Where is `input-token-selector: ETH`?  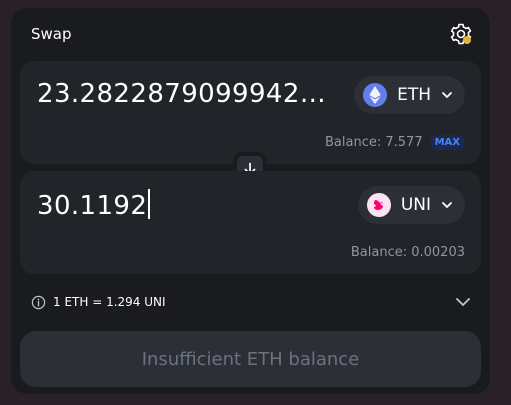 input-token-selector: ETH is located at coordinates (409, 95).